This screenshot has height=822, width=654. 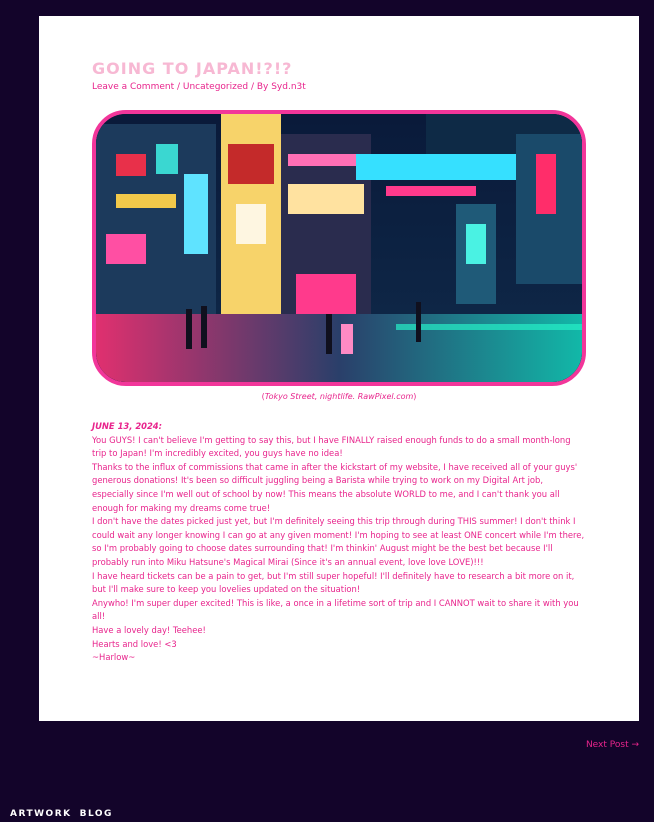 I want to click on caption-close-paren: ), so click(x=415, y=396).